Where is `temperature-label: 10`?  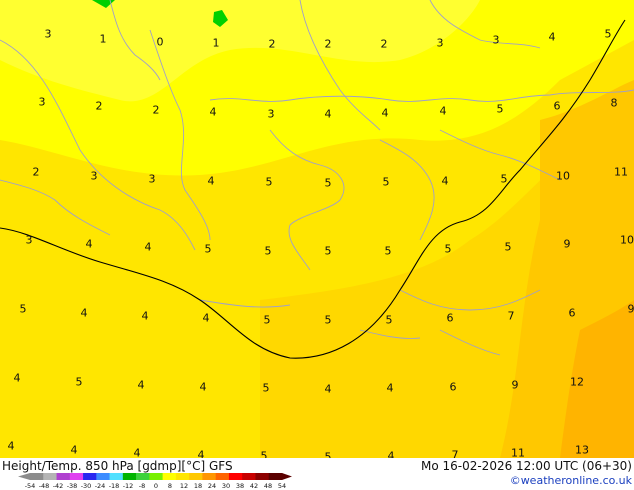 temperature-label: 10 is located at coordinates (627, 240).